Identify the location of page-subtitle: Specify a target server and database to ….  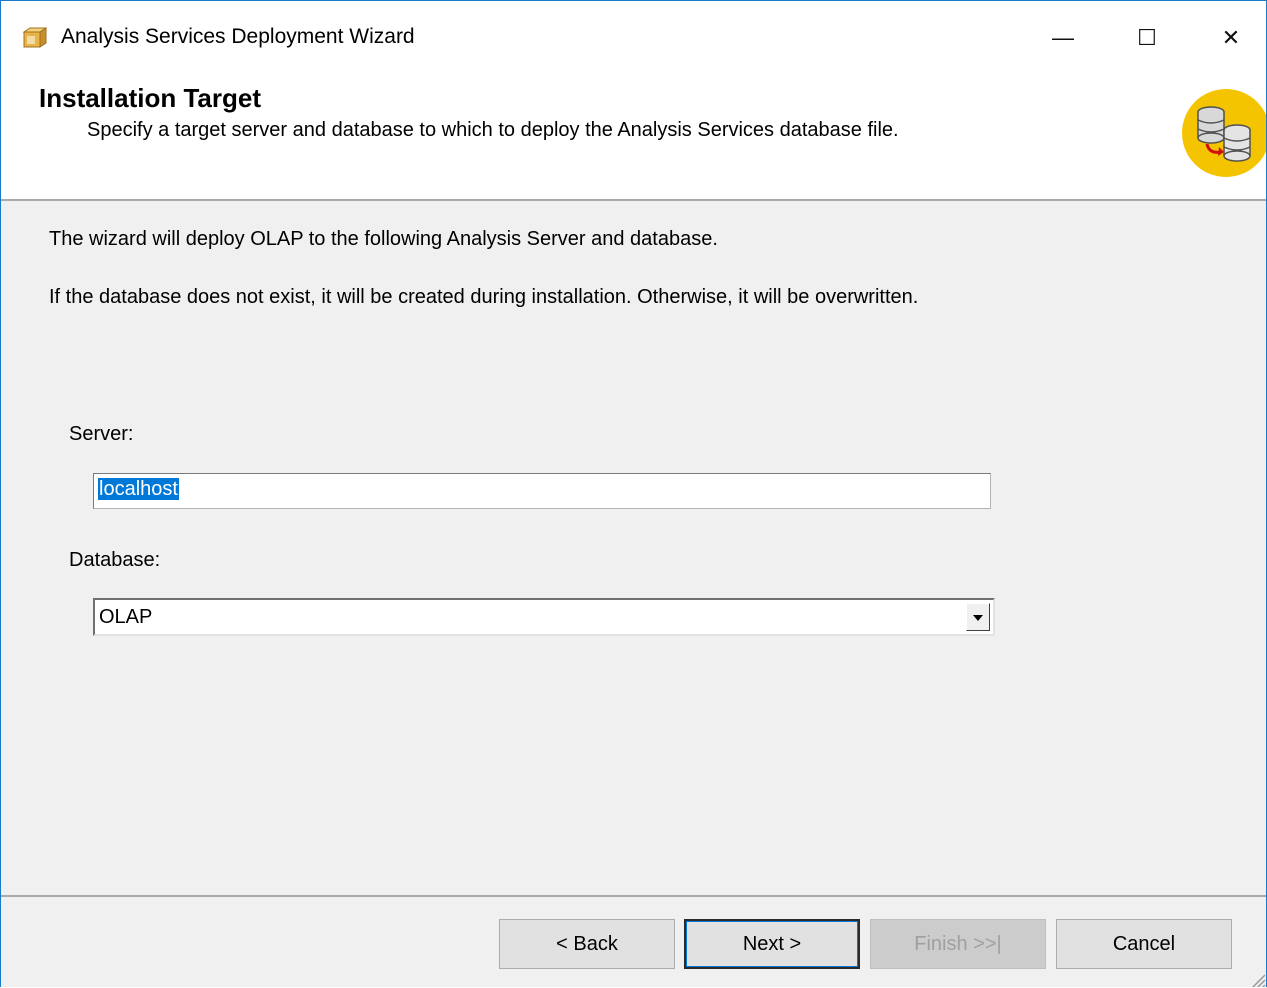
(493, 130).